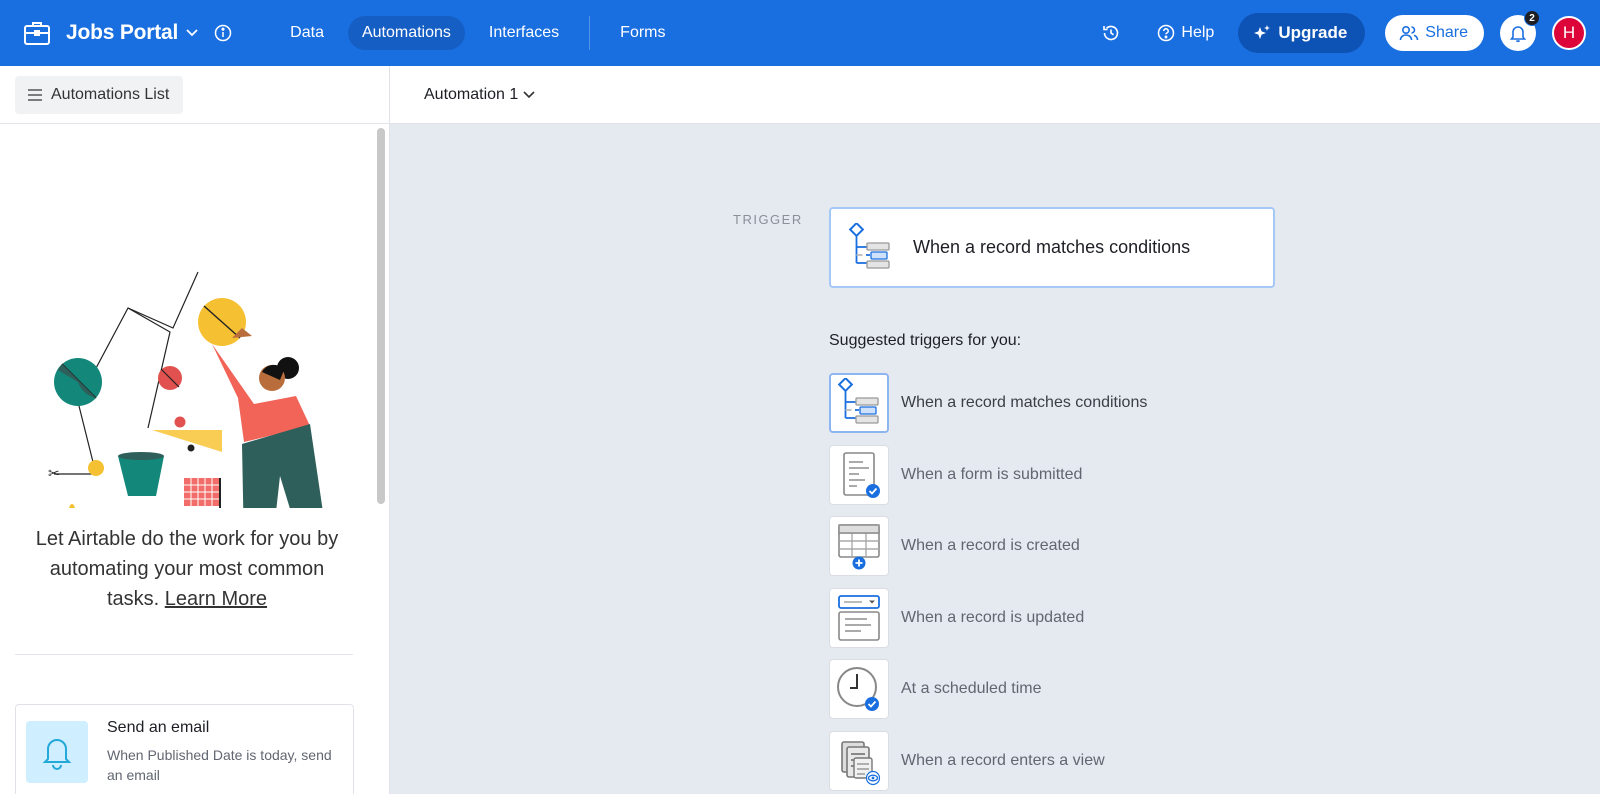 Image resolution: width=1600 pixels, height=794 pixels. Describe the element at coordinates (995, 95) in the screenshot. I see `automation-header: Automation 1` at that location.